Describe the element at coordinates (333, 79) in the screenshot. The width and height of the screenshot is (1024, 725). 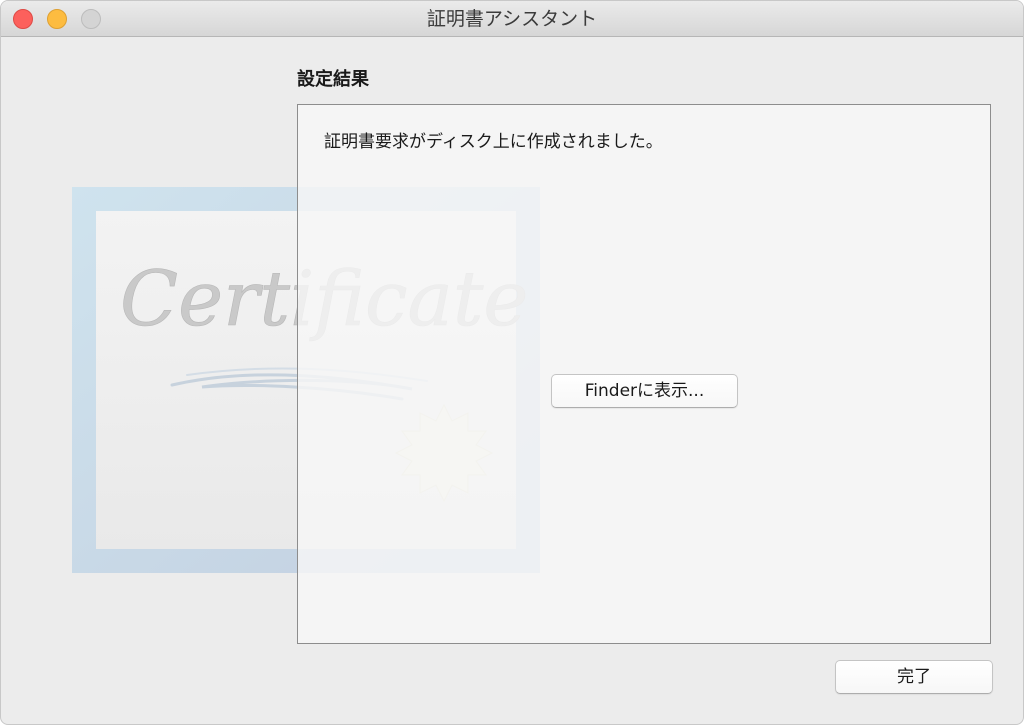
I see `section-title: 設定結果` at that location.